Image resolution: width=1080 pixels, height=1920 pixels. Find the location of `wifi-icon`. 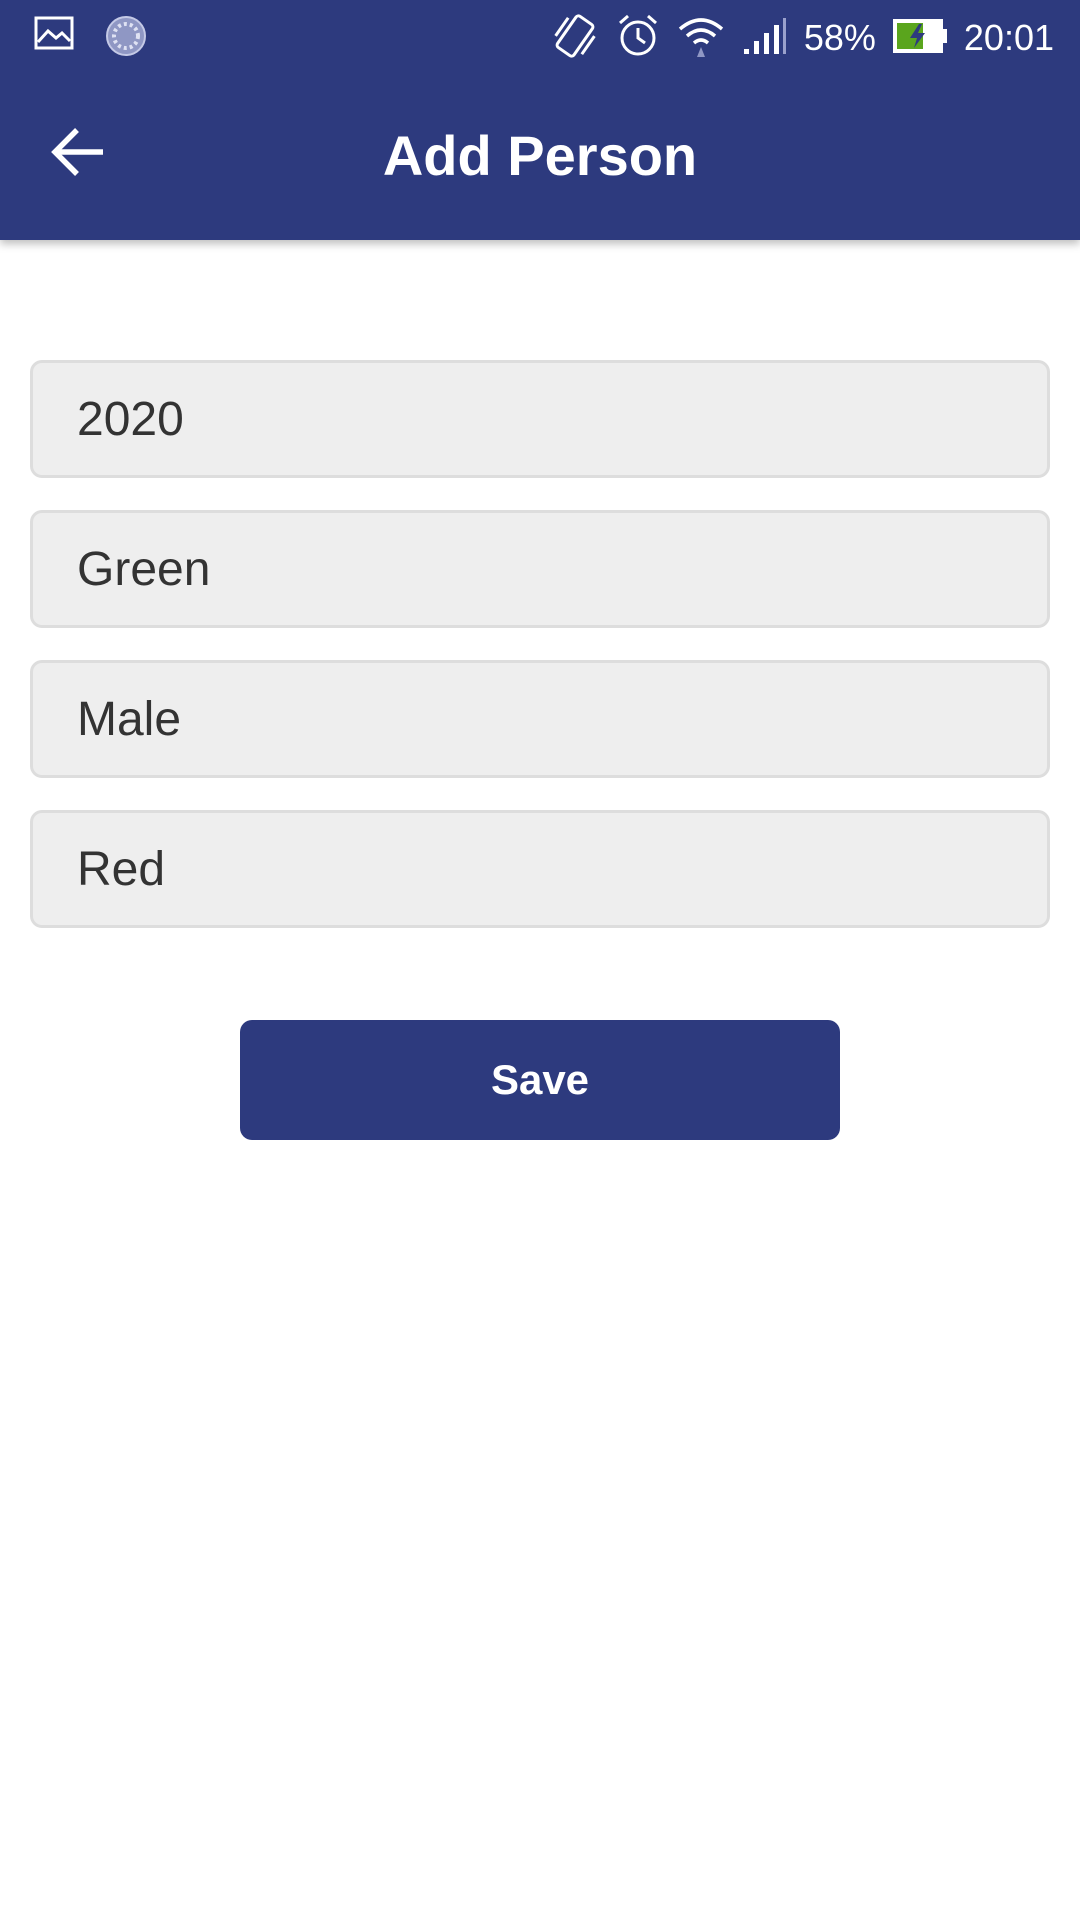

wifi-icon is located at coordinates (701, 38).